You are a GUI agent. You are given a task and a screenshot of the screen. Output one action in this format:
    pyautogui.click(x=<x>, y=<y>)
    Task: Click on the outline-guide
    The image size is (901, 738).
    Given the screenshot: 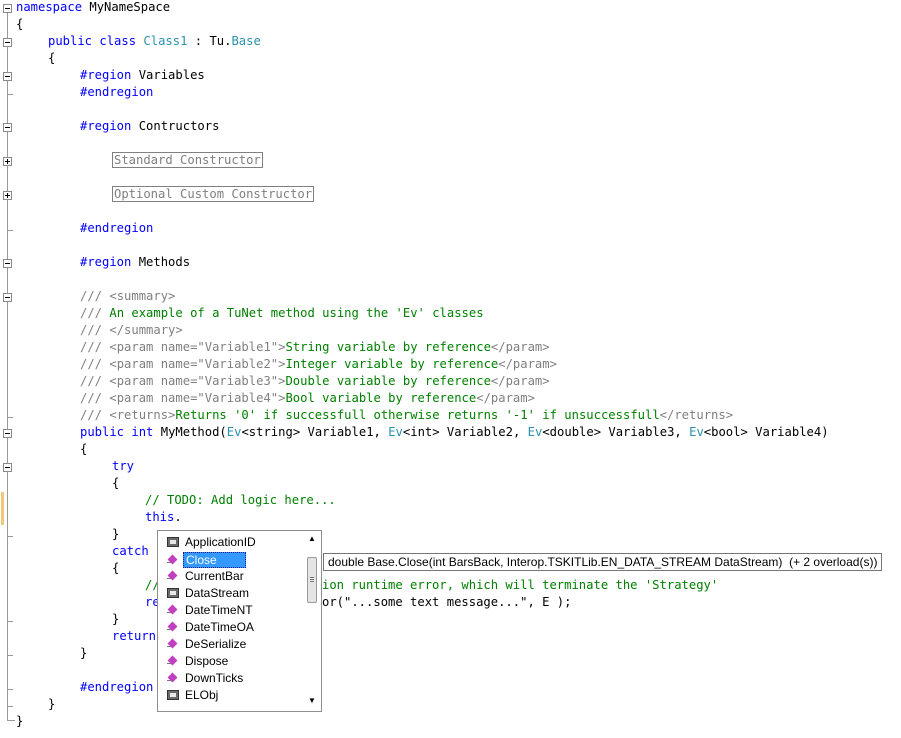 What is the action you would take?
    pyautogui.click(x=7, y=365)
    